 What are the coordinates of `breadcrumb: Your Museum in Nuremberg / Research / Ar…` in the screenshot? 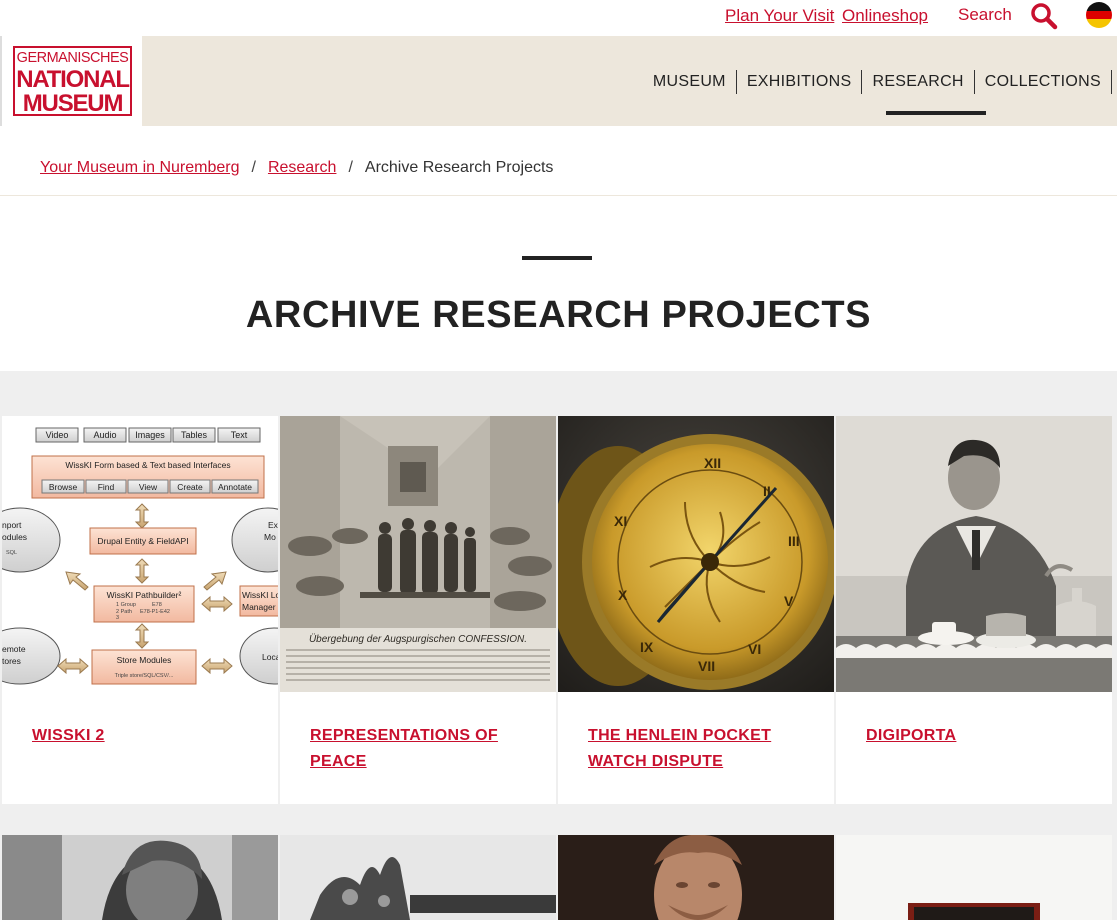 It's located at (296, 168).